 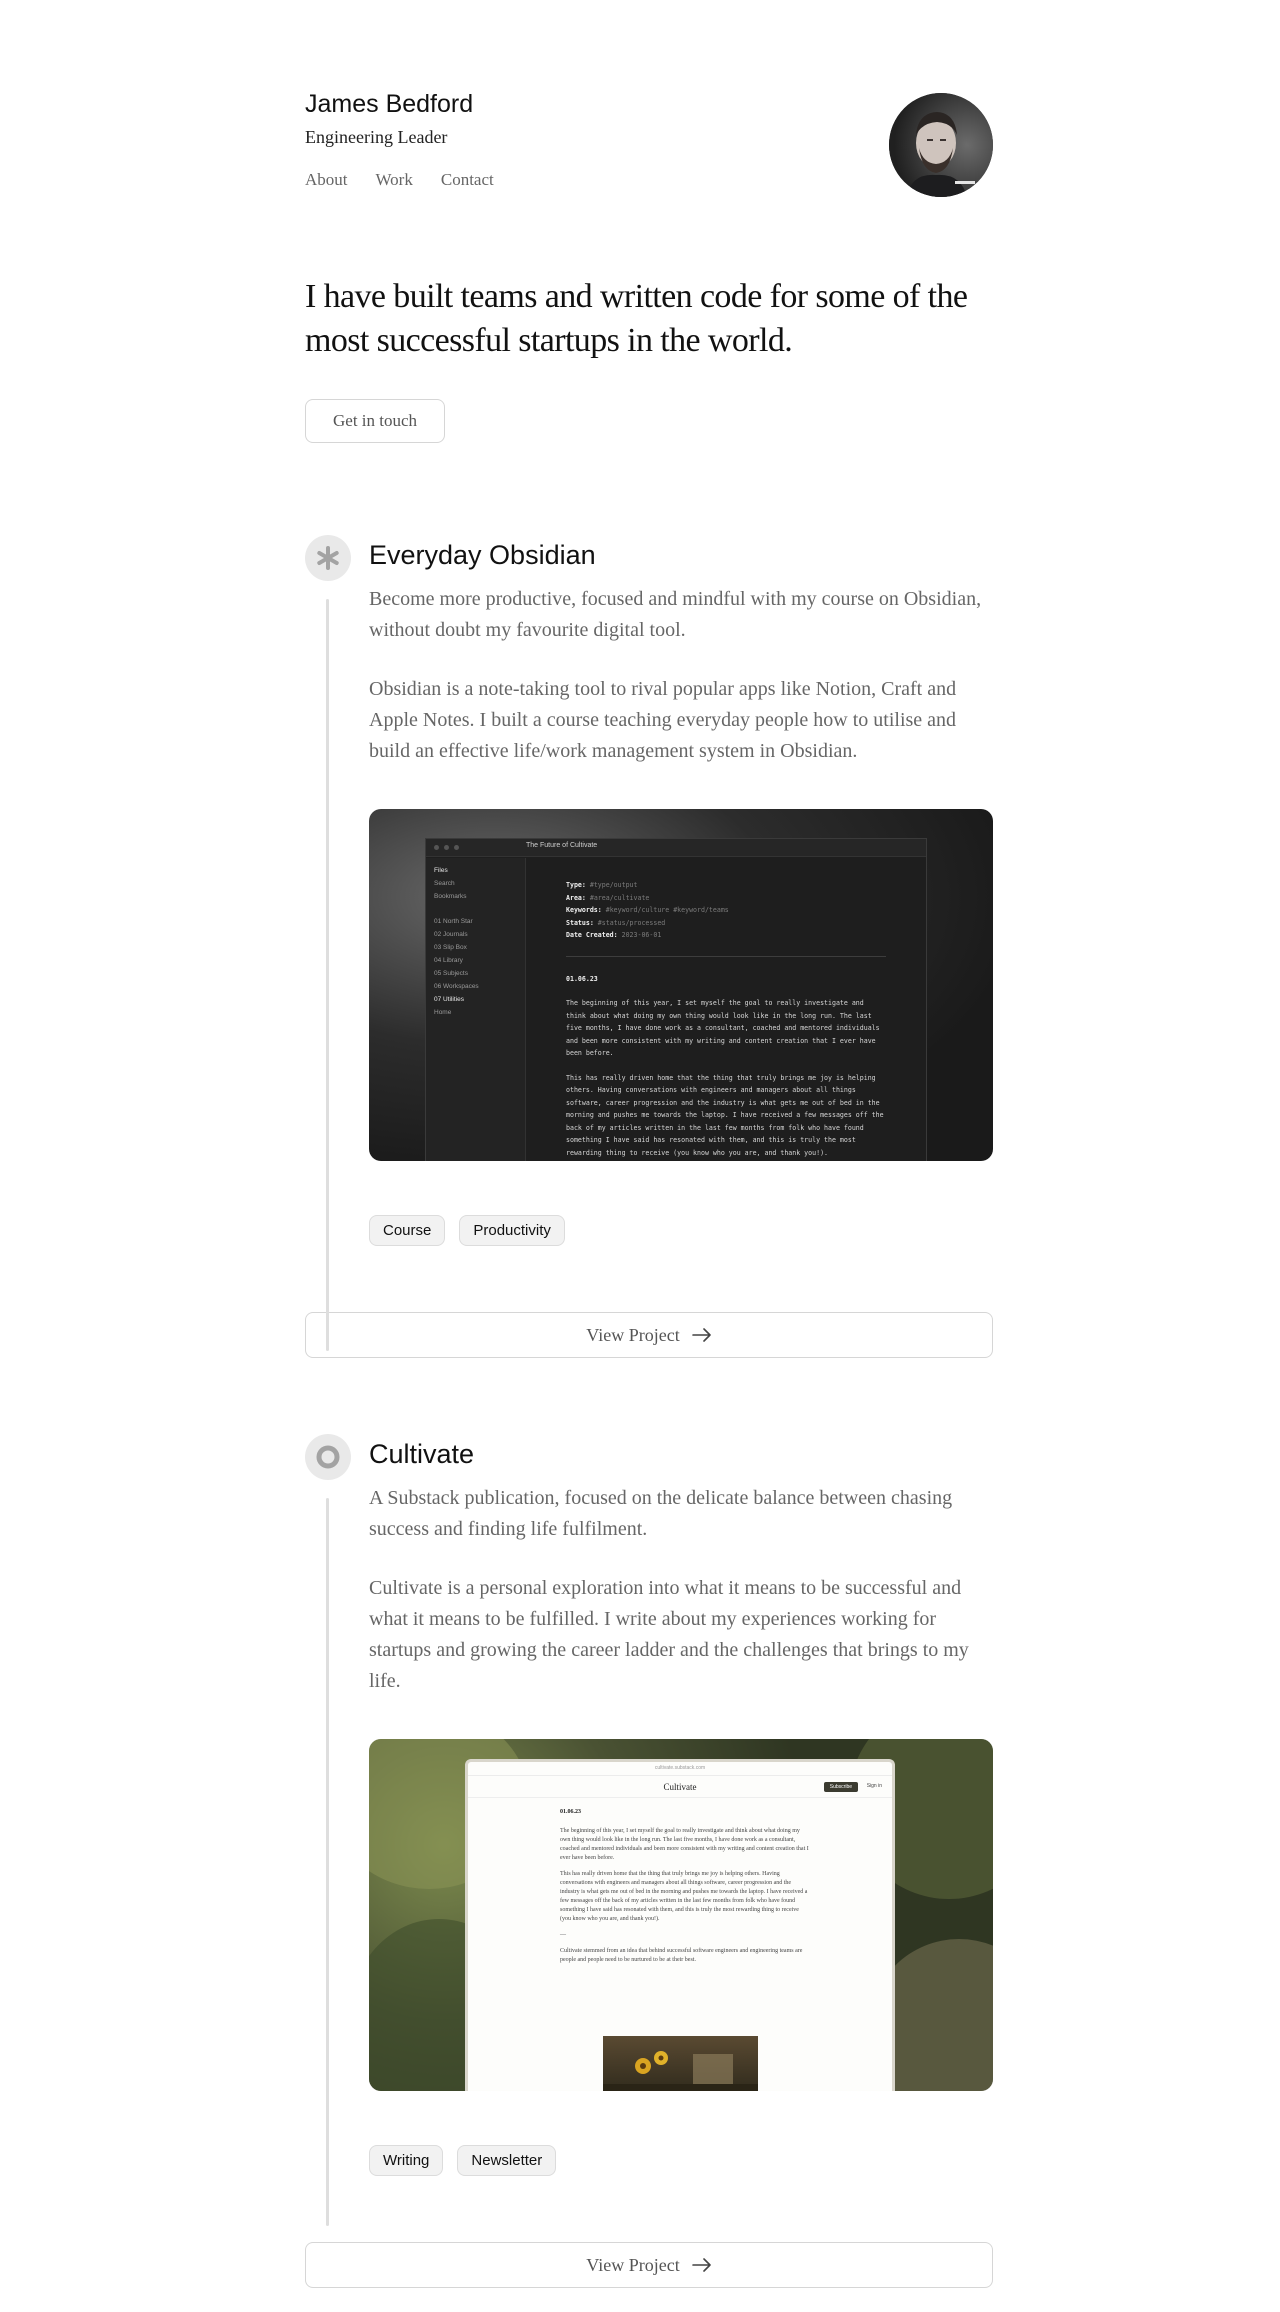 I want to click on tag: Writing, so click(x=406, y=2160).